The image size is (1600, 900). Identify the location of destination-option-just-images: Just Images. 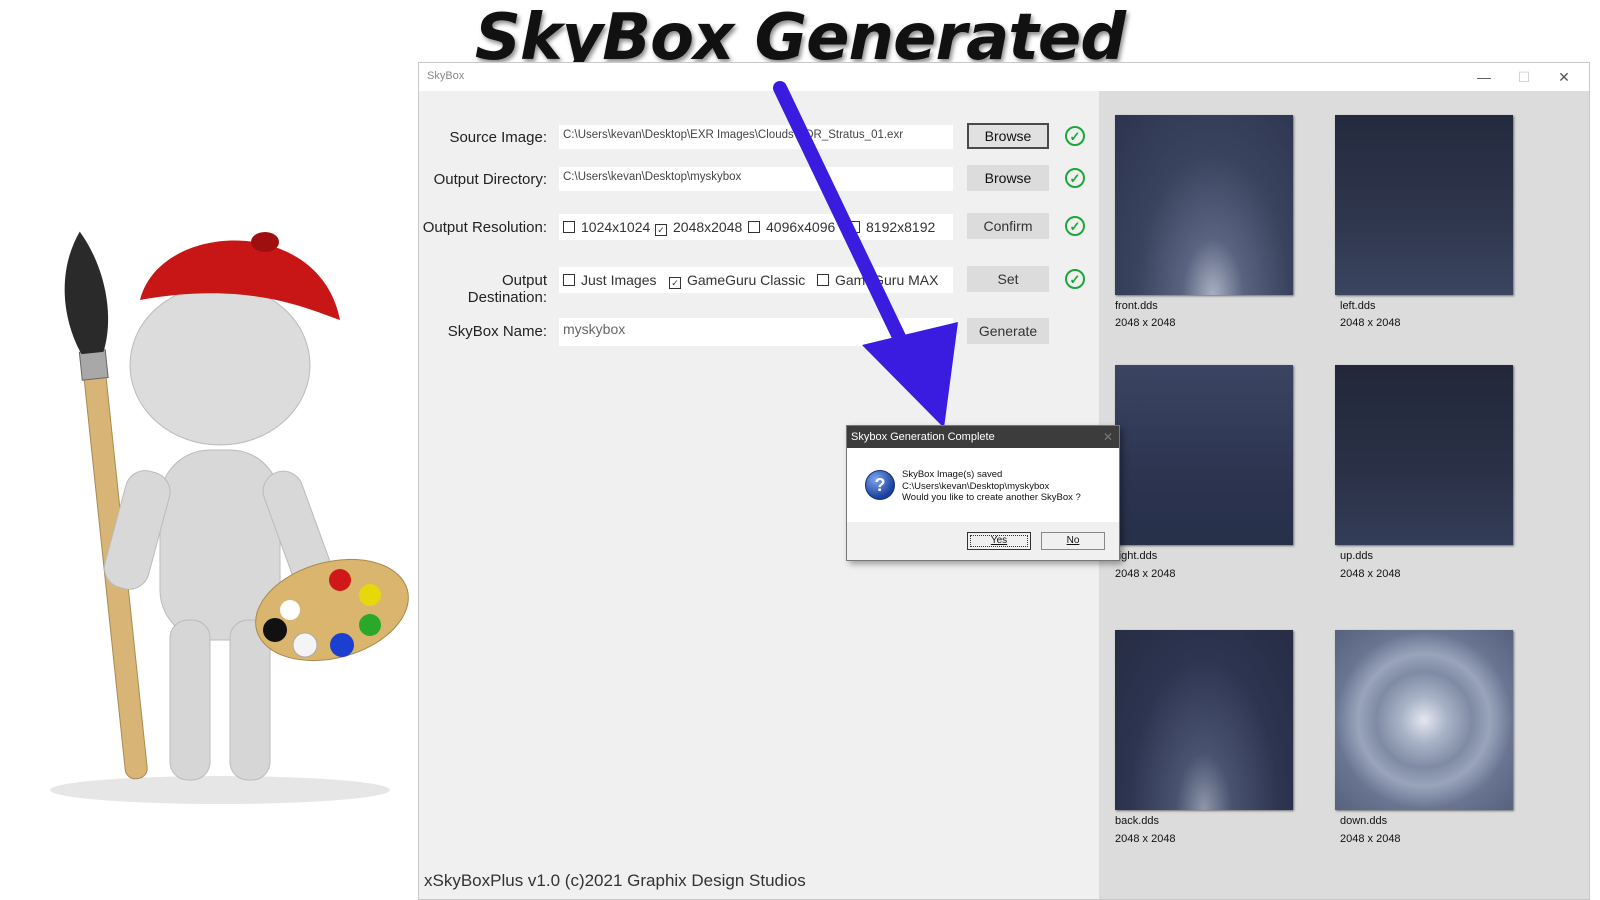
(609, 280).